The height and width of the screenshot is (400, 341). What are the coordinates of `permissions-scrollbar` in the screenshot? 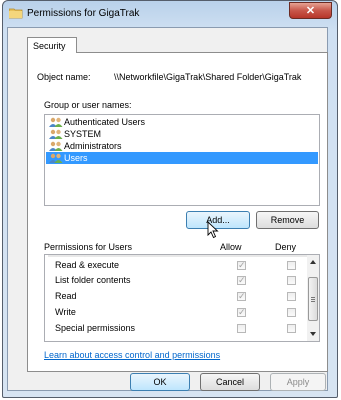 It's located at (313, 298).